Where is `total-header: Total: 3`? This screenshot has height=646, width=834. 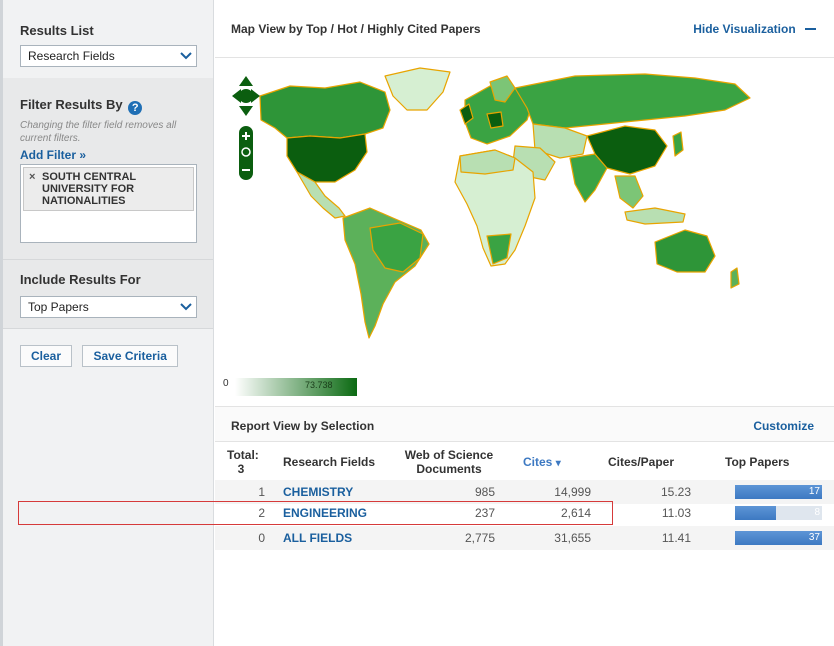 total-header: Total: 3 is located at coordinates (243, 462).